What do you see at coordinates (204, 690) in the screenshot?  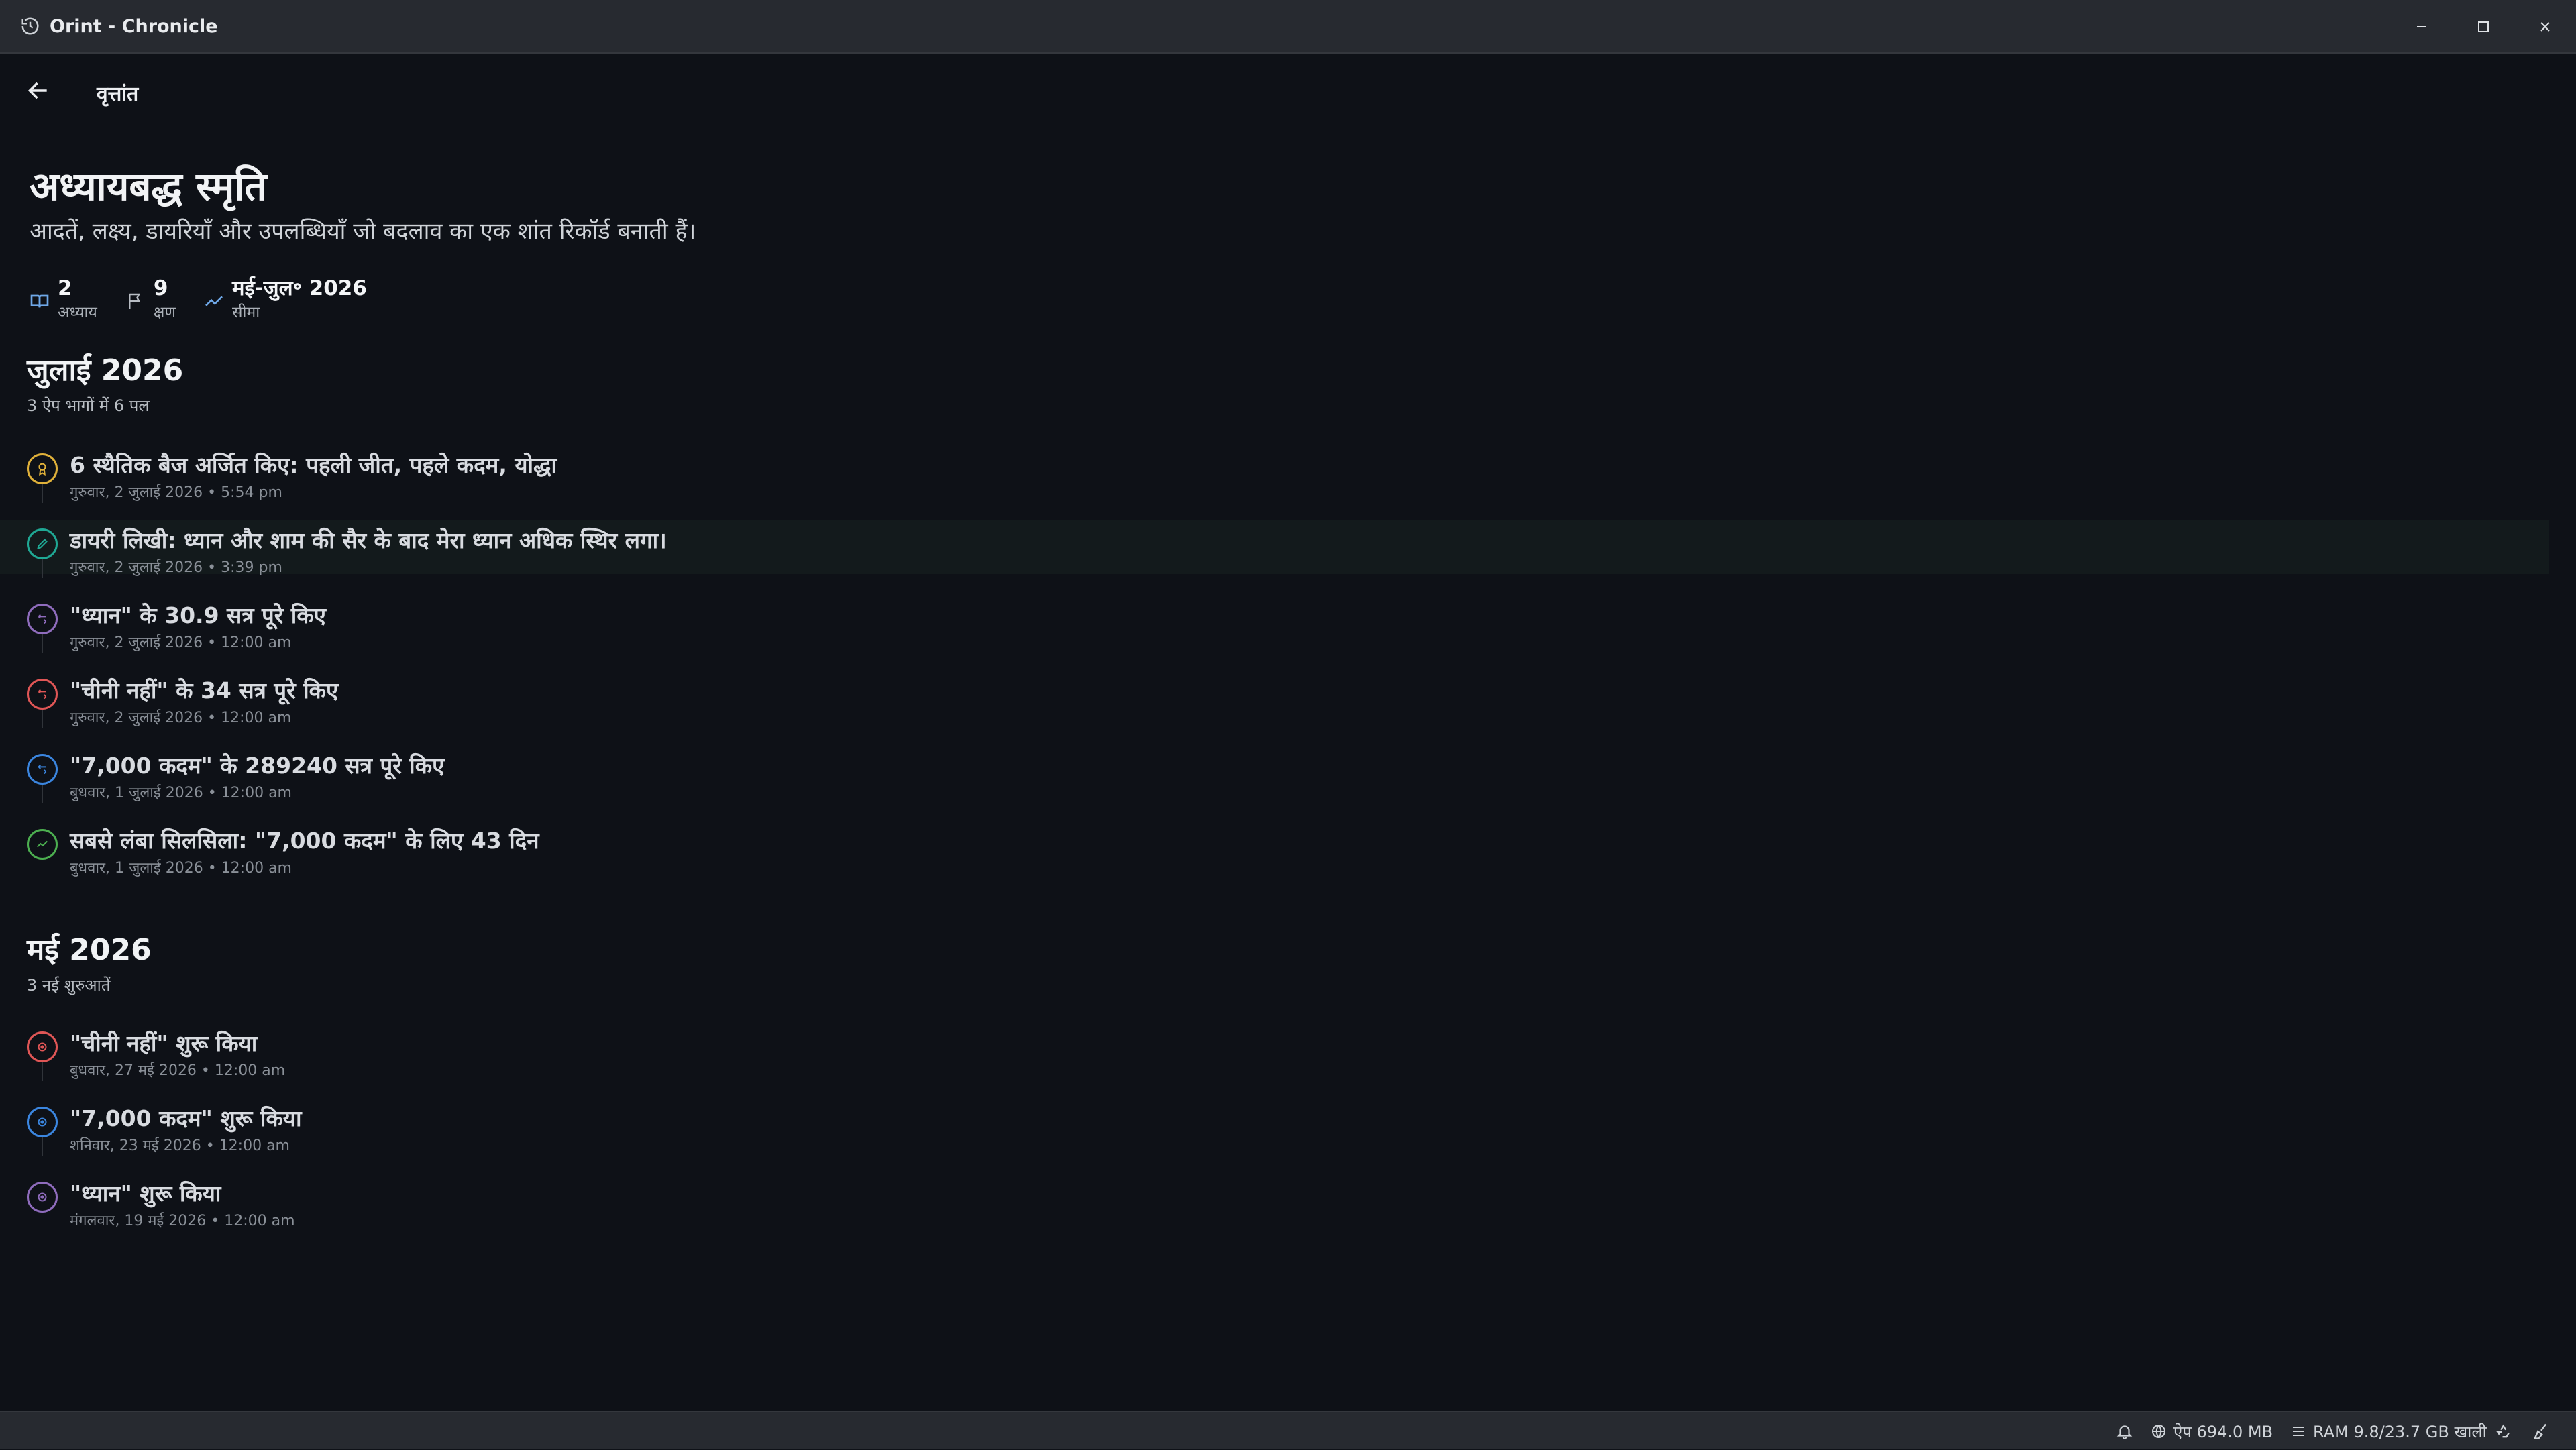 I see `event-title: "चीनी नहीं" के 34 सत्र पूरे किए` at bounding box center [204, 690].